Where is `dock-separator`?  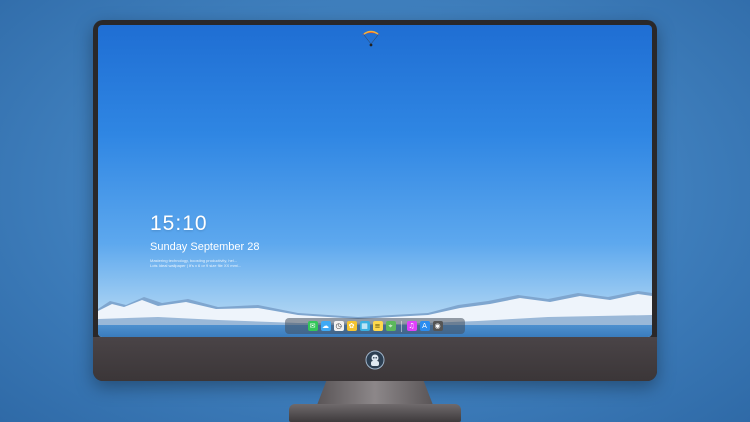
dock-separator is located at coordinates (401, 326).